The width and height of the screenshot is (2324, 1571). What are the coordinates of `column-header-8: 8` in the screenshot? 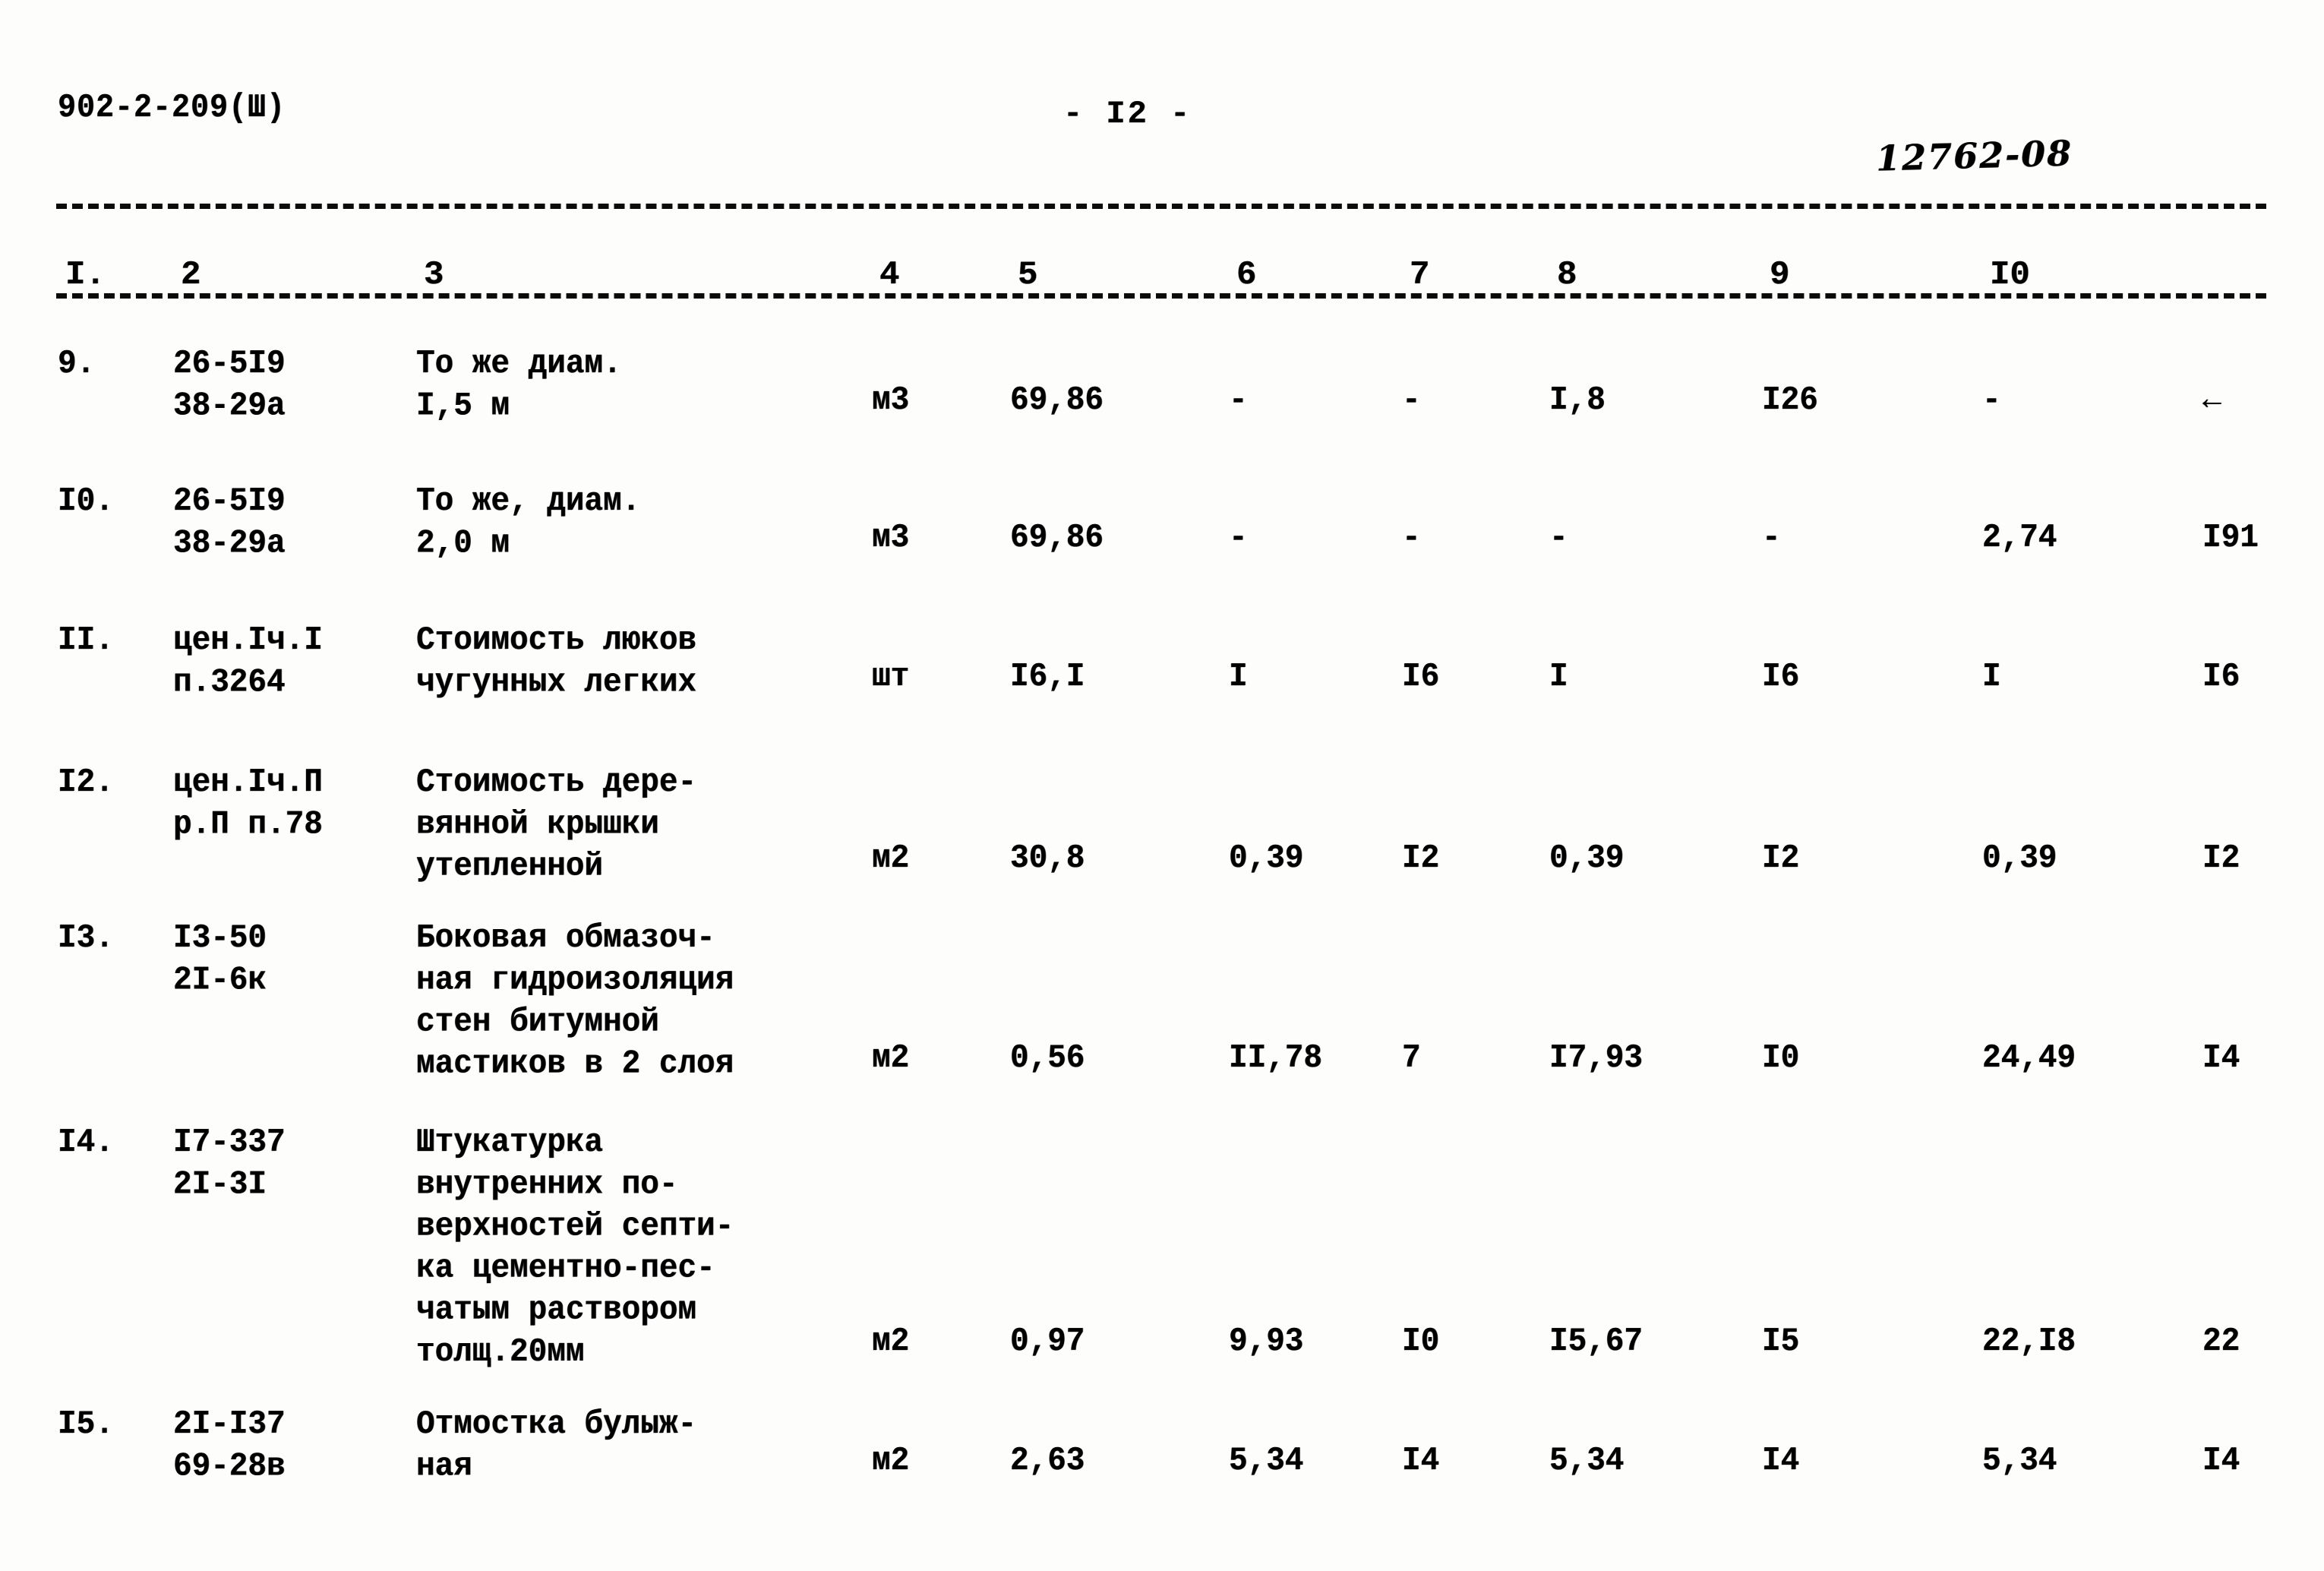 It's located at (1632, 275).